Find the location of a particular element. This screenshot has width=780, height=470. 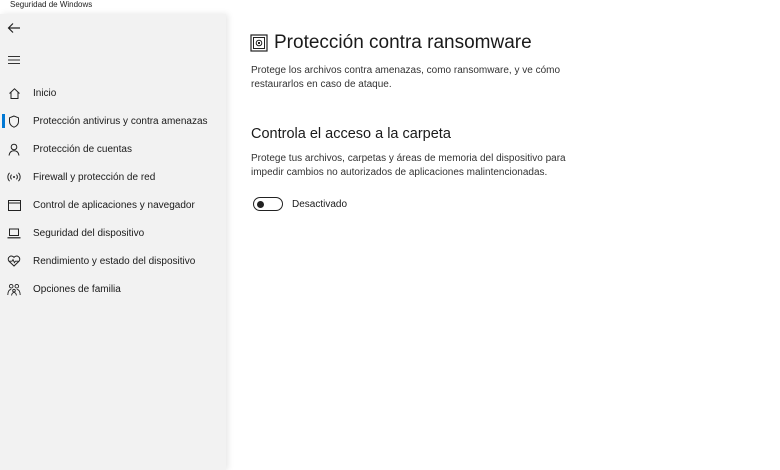

sidebar-item-dispositivo: Seguridad del dispositivo is located at coordinates (113, 233).